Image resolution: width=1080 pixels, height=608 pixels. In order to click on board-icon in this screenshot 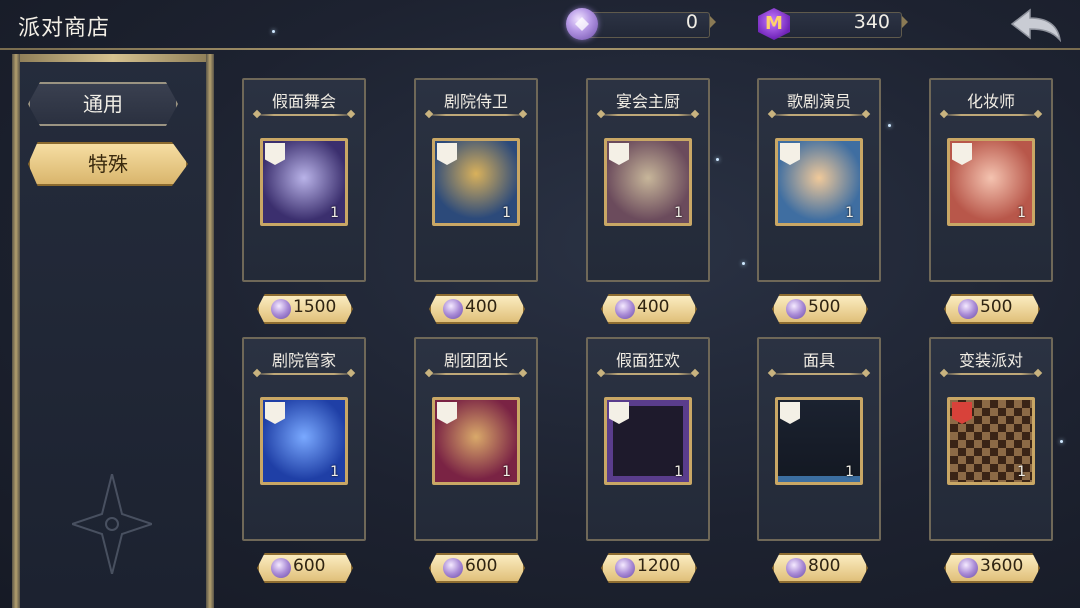, I will do `click(962, 413)`.